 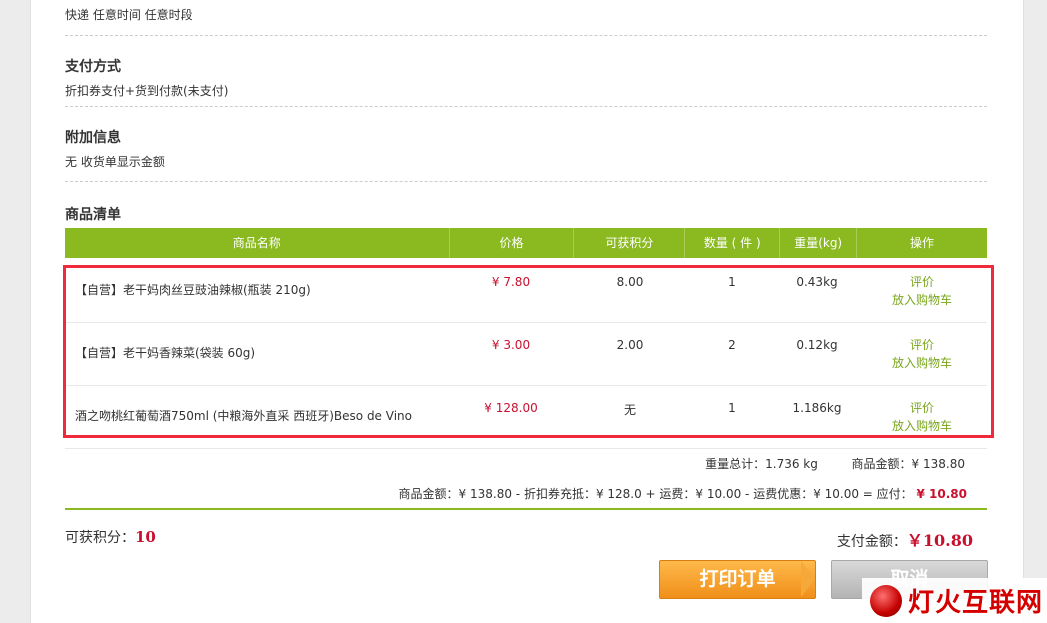 What do you see at coordinates (819, 243) in the screenshot?
I see `col-header-weight: 重量(kg)` at bounding box center [819, 243].